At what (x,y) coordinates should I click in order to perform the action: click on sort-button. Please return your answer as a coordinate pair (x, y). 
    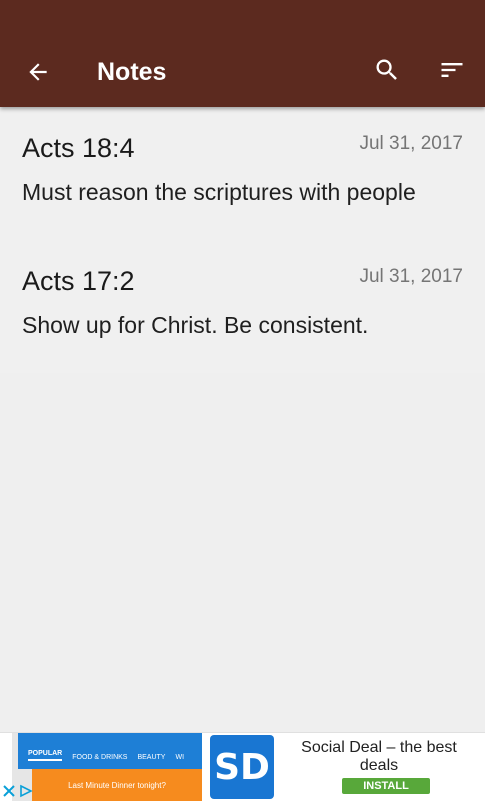
    Looking at the image, I should click on (452, 70).